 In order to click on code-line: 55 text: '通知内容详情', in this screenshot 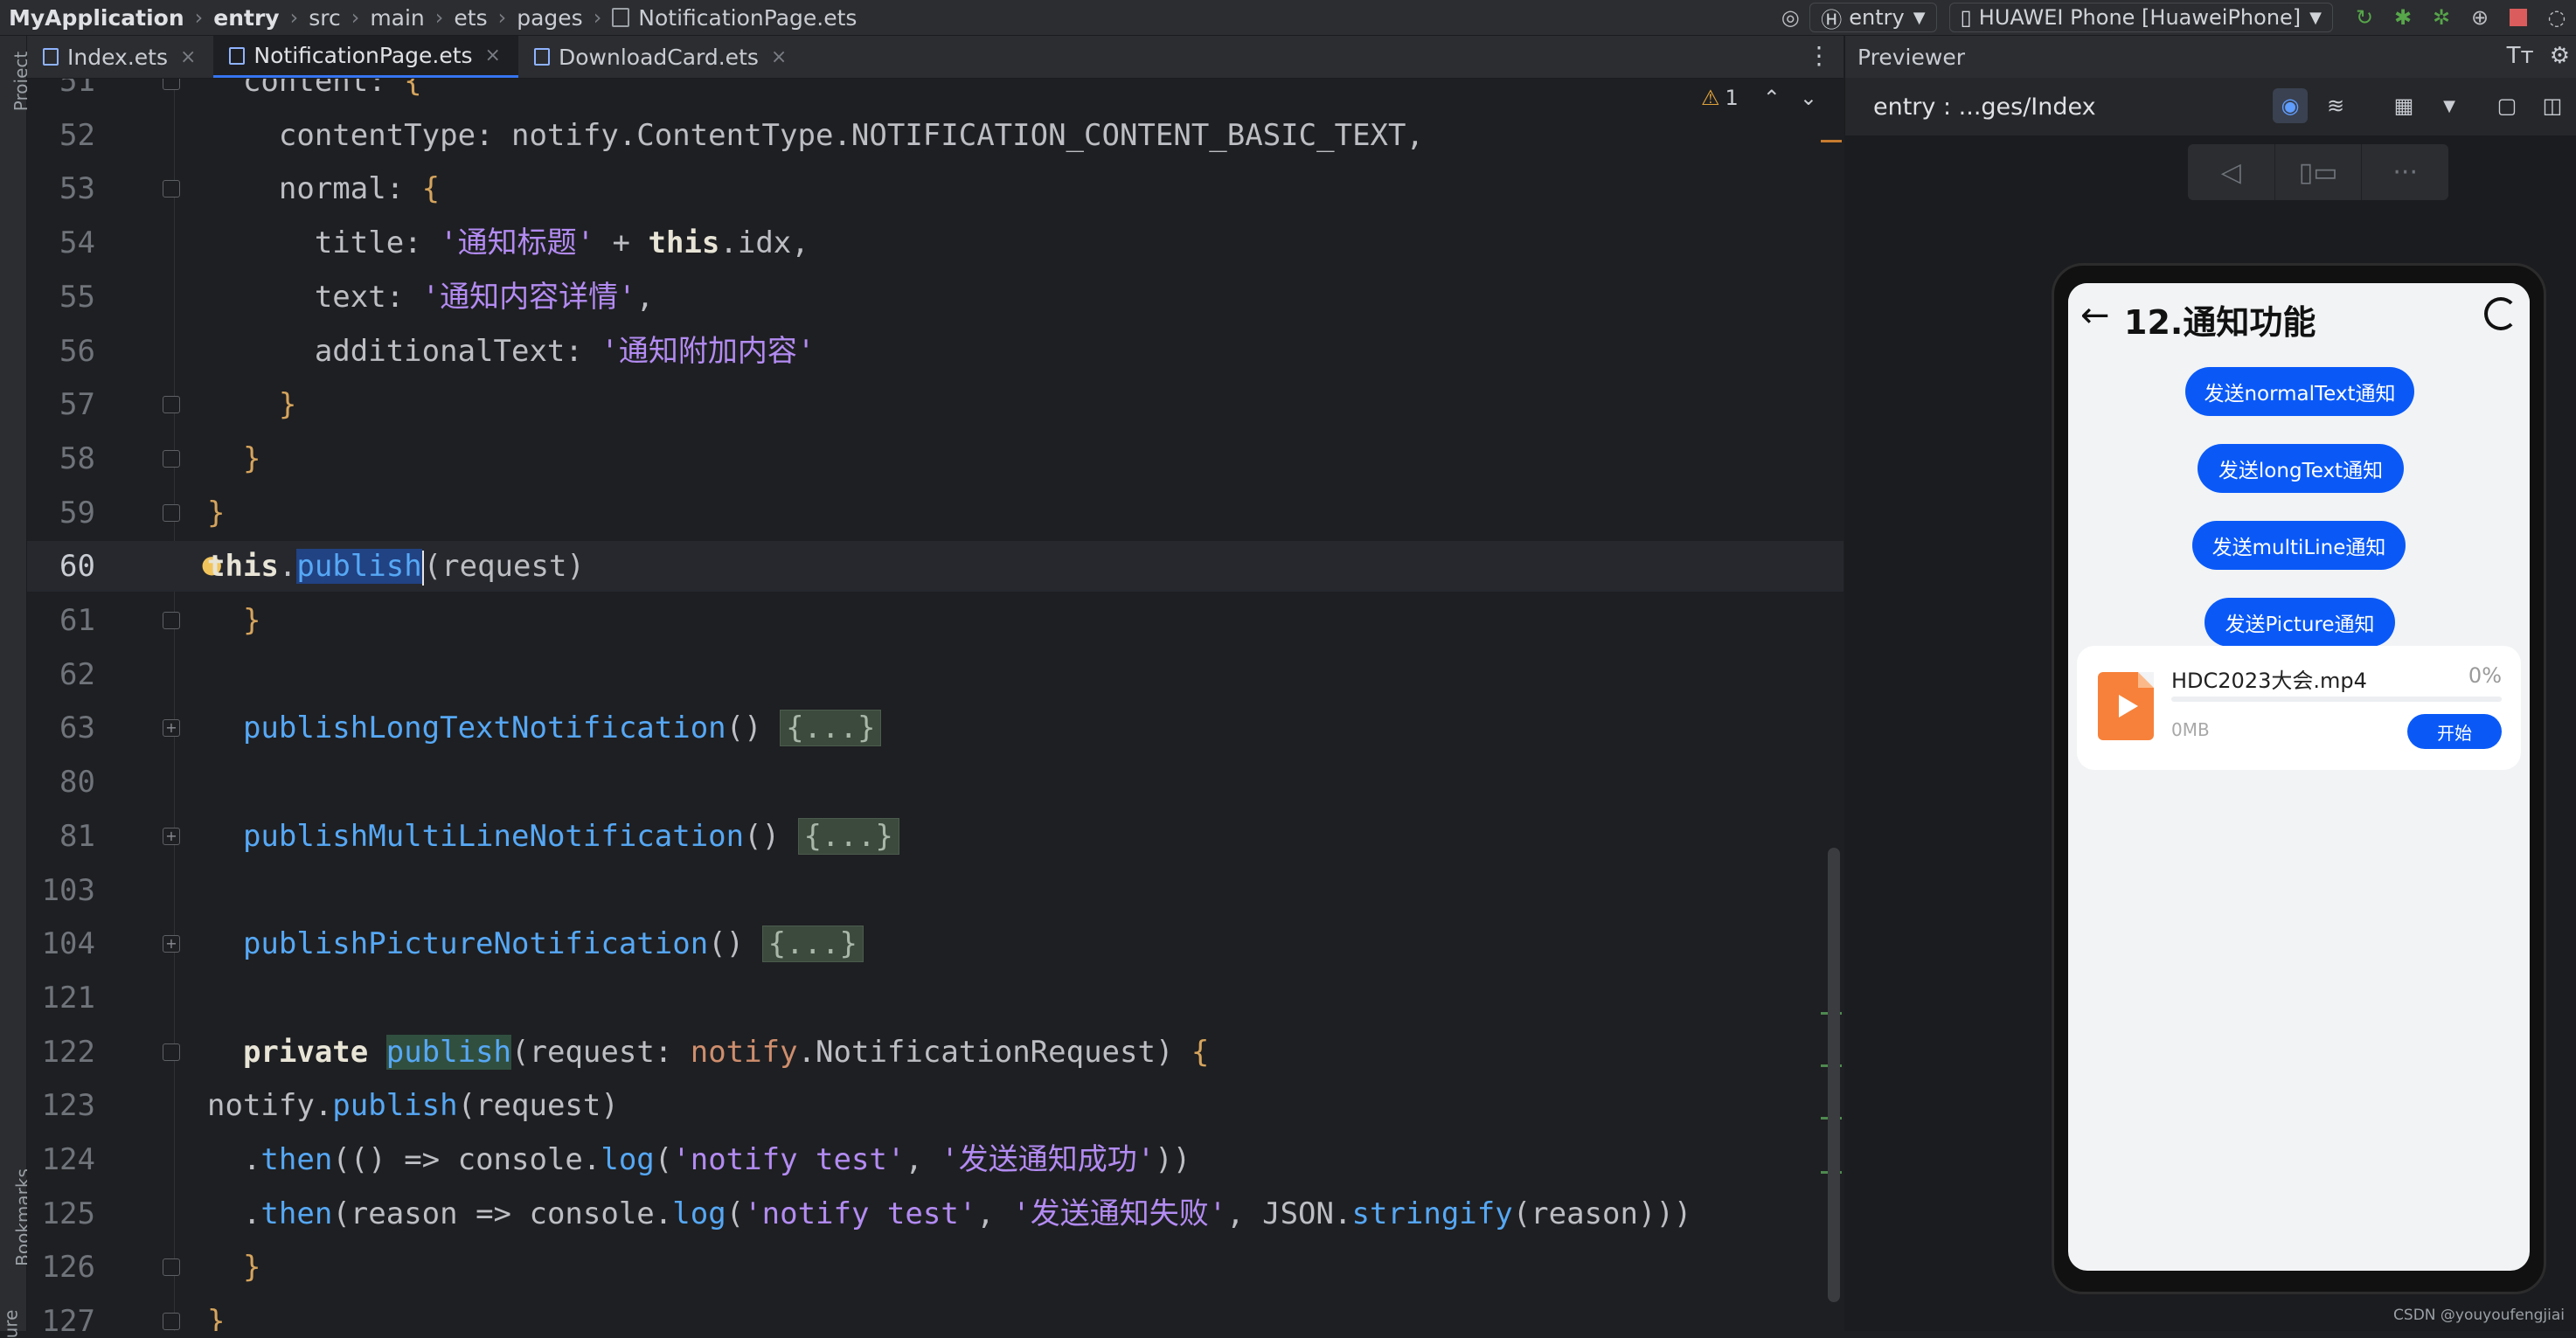, I will do `click(935, 297)`.